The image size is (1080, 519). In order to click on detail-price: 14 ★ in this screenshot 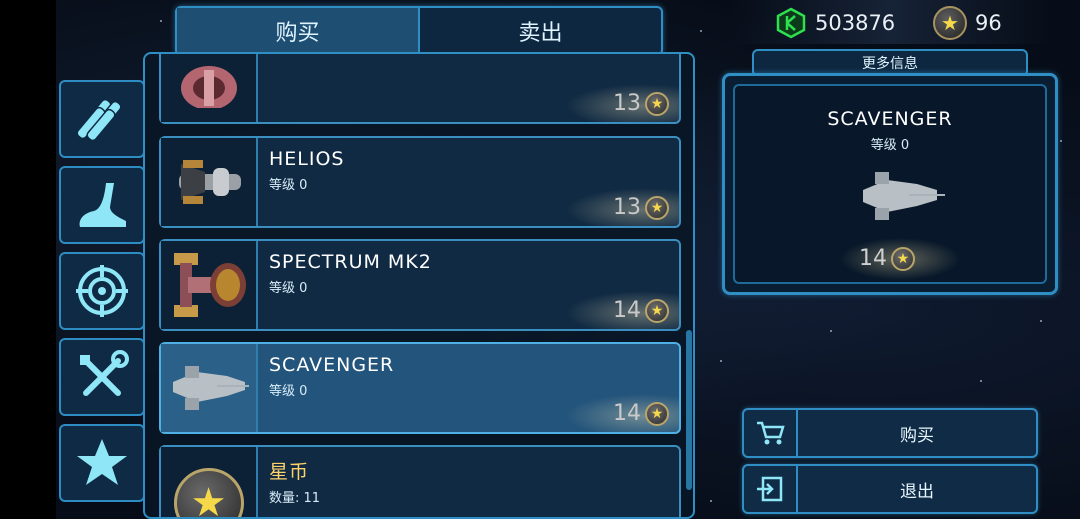, I will do `click(887, 258)`.